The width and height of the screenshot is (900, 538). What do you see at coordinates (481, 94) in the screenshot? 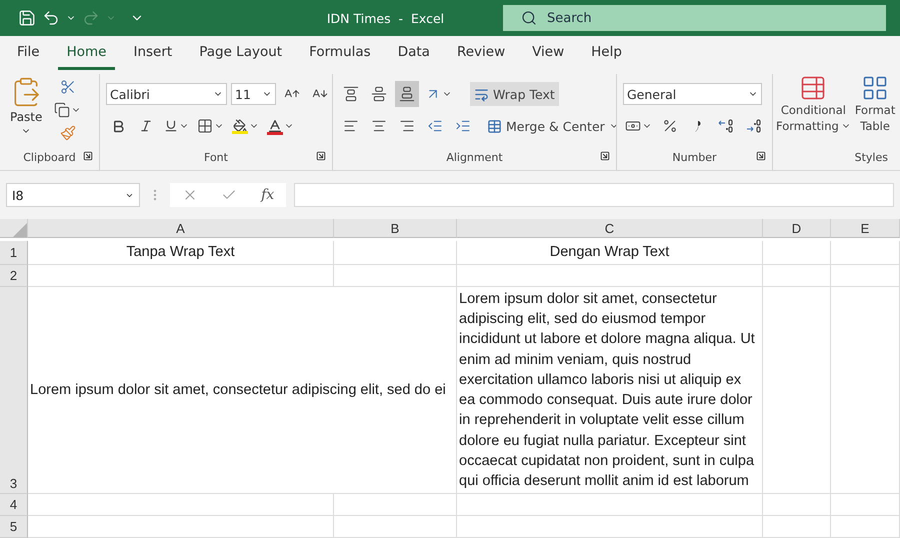
I see `wrap-text-icon` at bounding box center [481, 94].